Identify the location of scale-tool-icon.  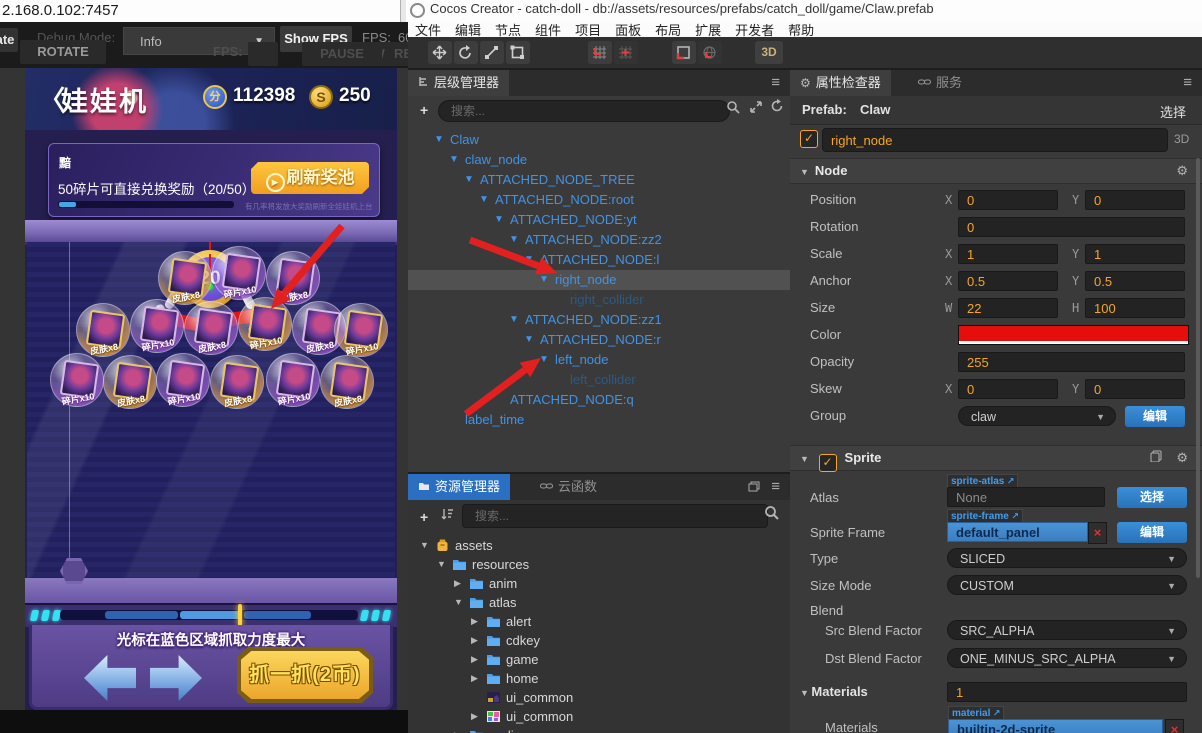
(492, 52).